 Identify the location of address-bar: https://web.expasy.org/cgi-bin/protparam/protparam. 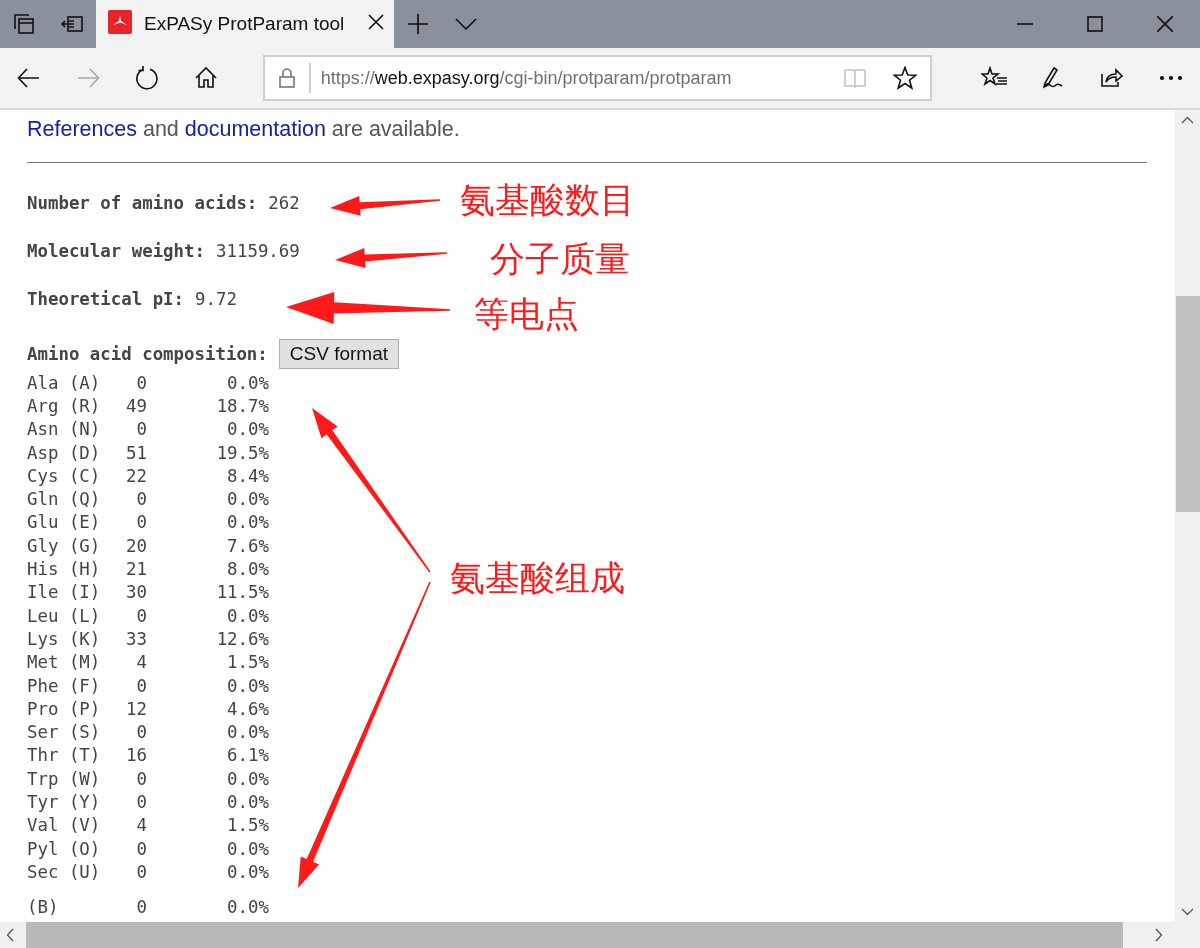
(597, 78).